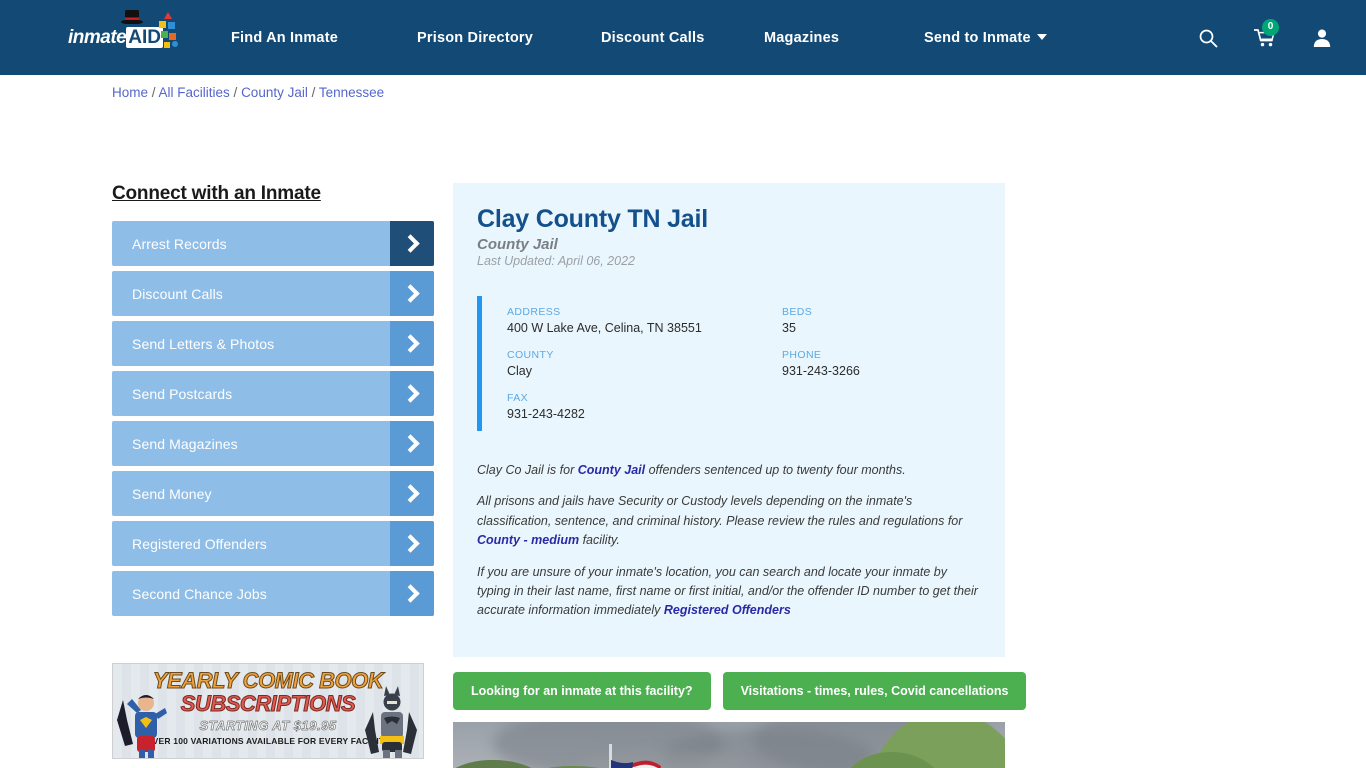  I want to click on nav-link-discount-calls: Discount Calls, so click(682, 38).